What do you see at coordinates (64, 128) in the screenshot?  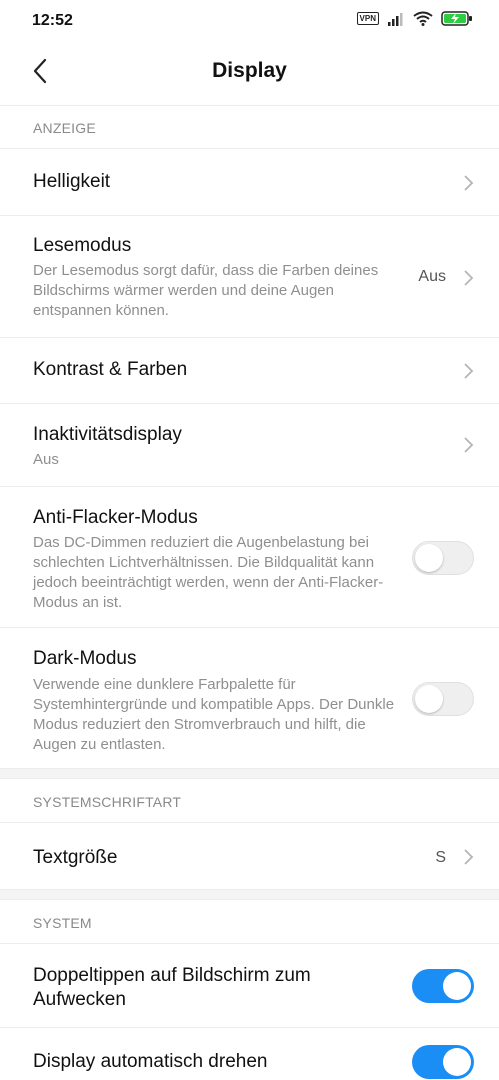 I see `section-header-anzeige: ANZEIGE` at bounding box center [64, 128].